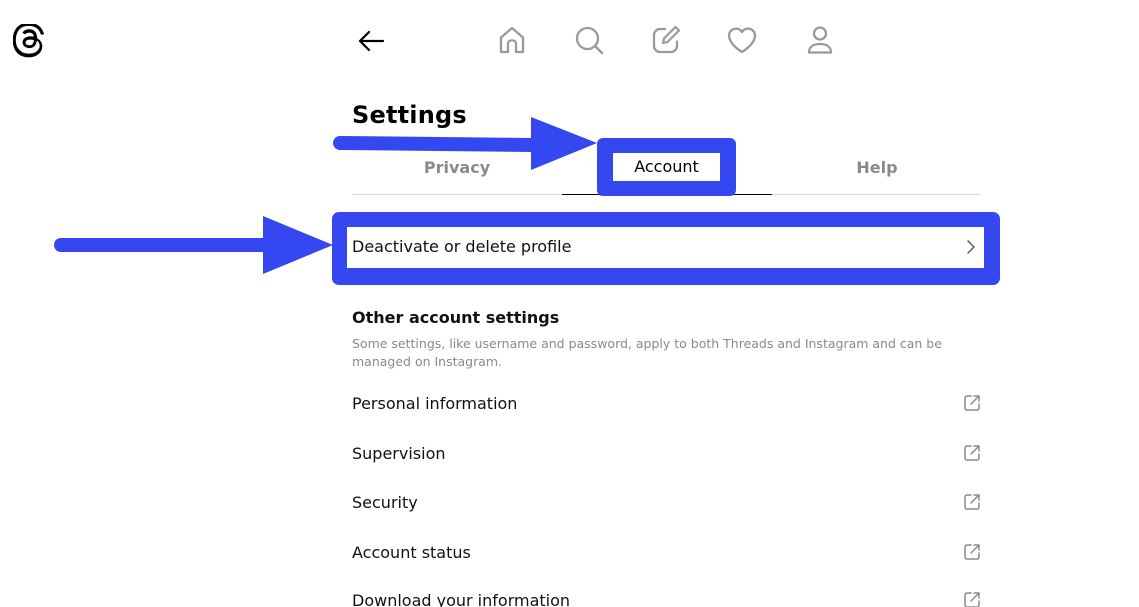 This screenshot has height=607, width=1139. Describe the element at coordinates (411, 552) in the screenshot. I see `account-status-label: Account status` at that location.